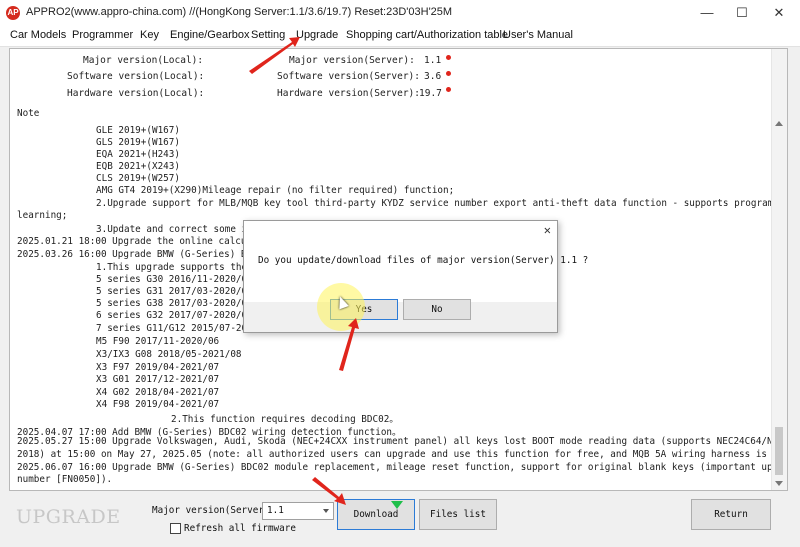 The width and height of the screenshot is (800, 547). What do you see at coordinates (397, 505) in the screenshot?
I see `green-arrow-marker-icon` at bounding box center [397, 505].